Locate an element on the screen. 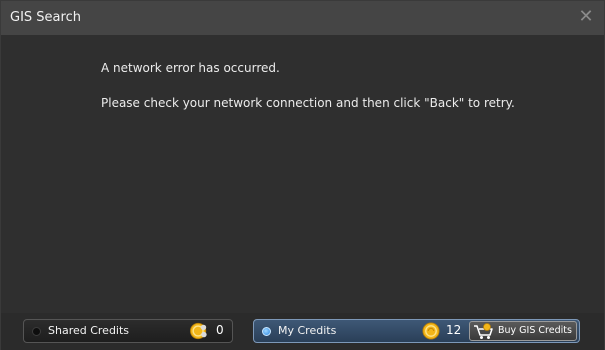 This screenshot has height=350, width=605. error-message: A network error has occurred. is located at coordinates (190, 68).